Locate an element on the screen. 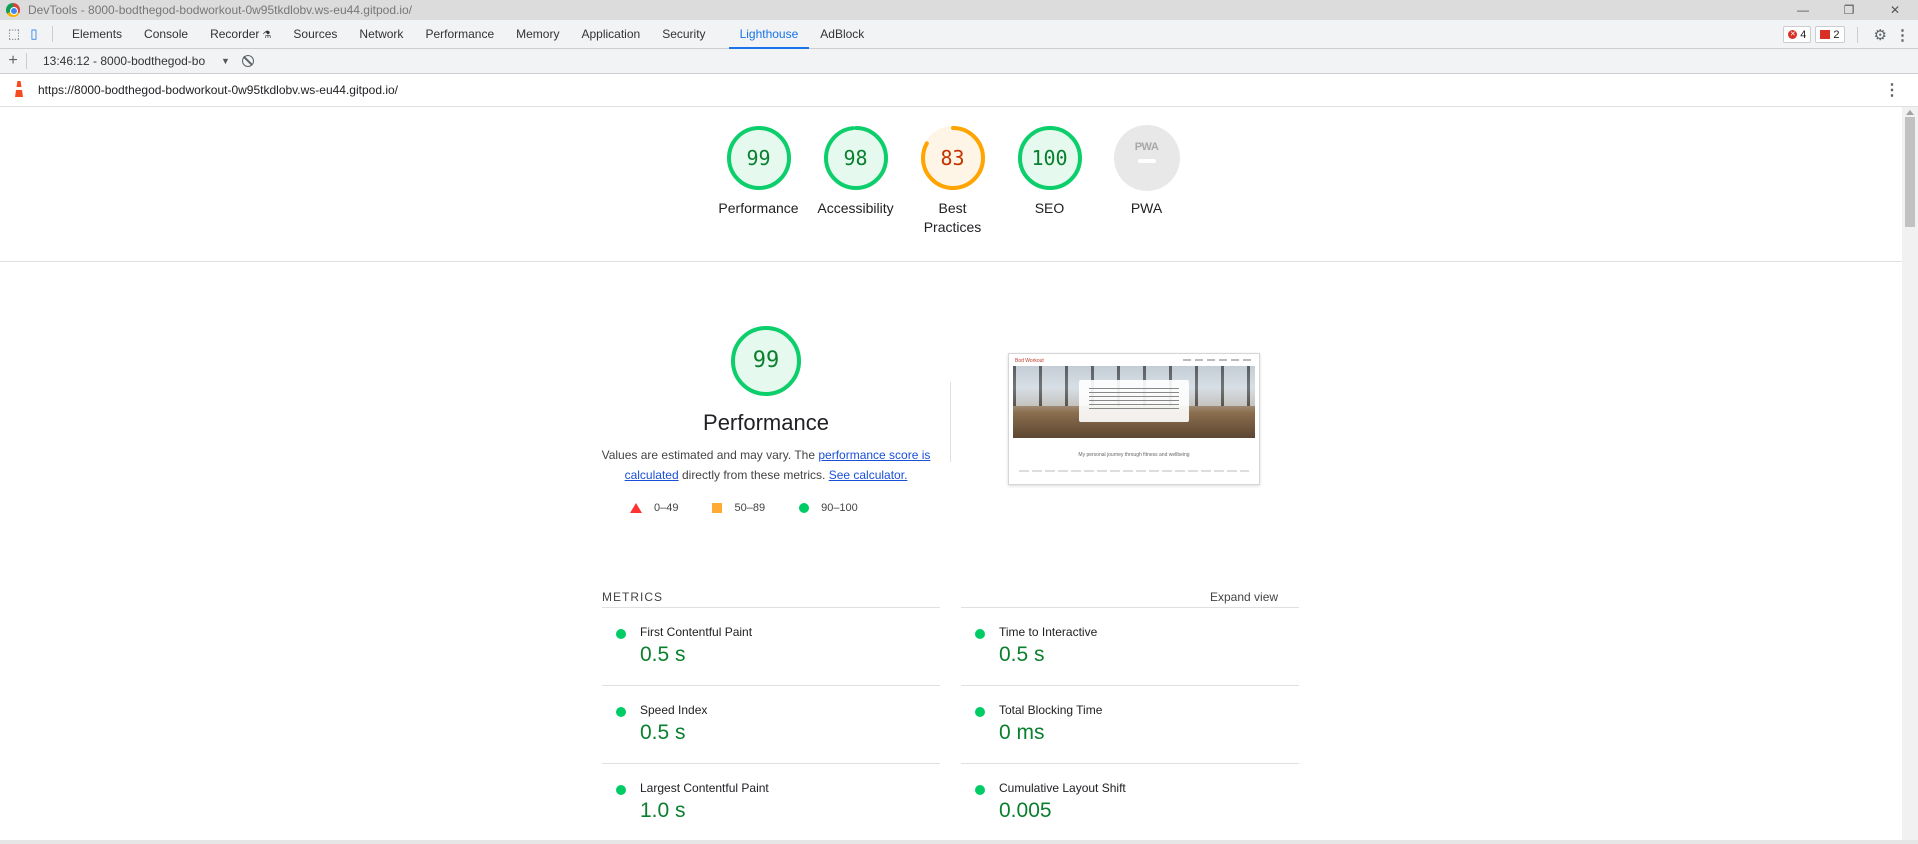  metric-value: 0.005 is located at coordinates (1025, 810).